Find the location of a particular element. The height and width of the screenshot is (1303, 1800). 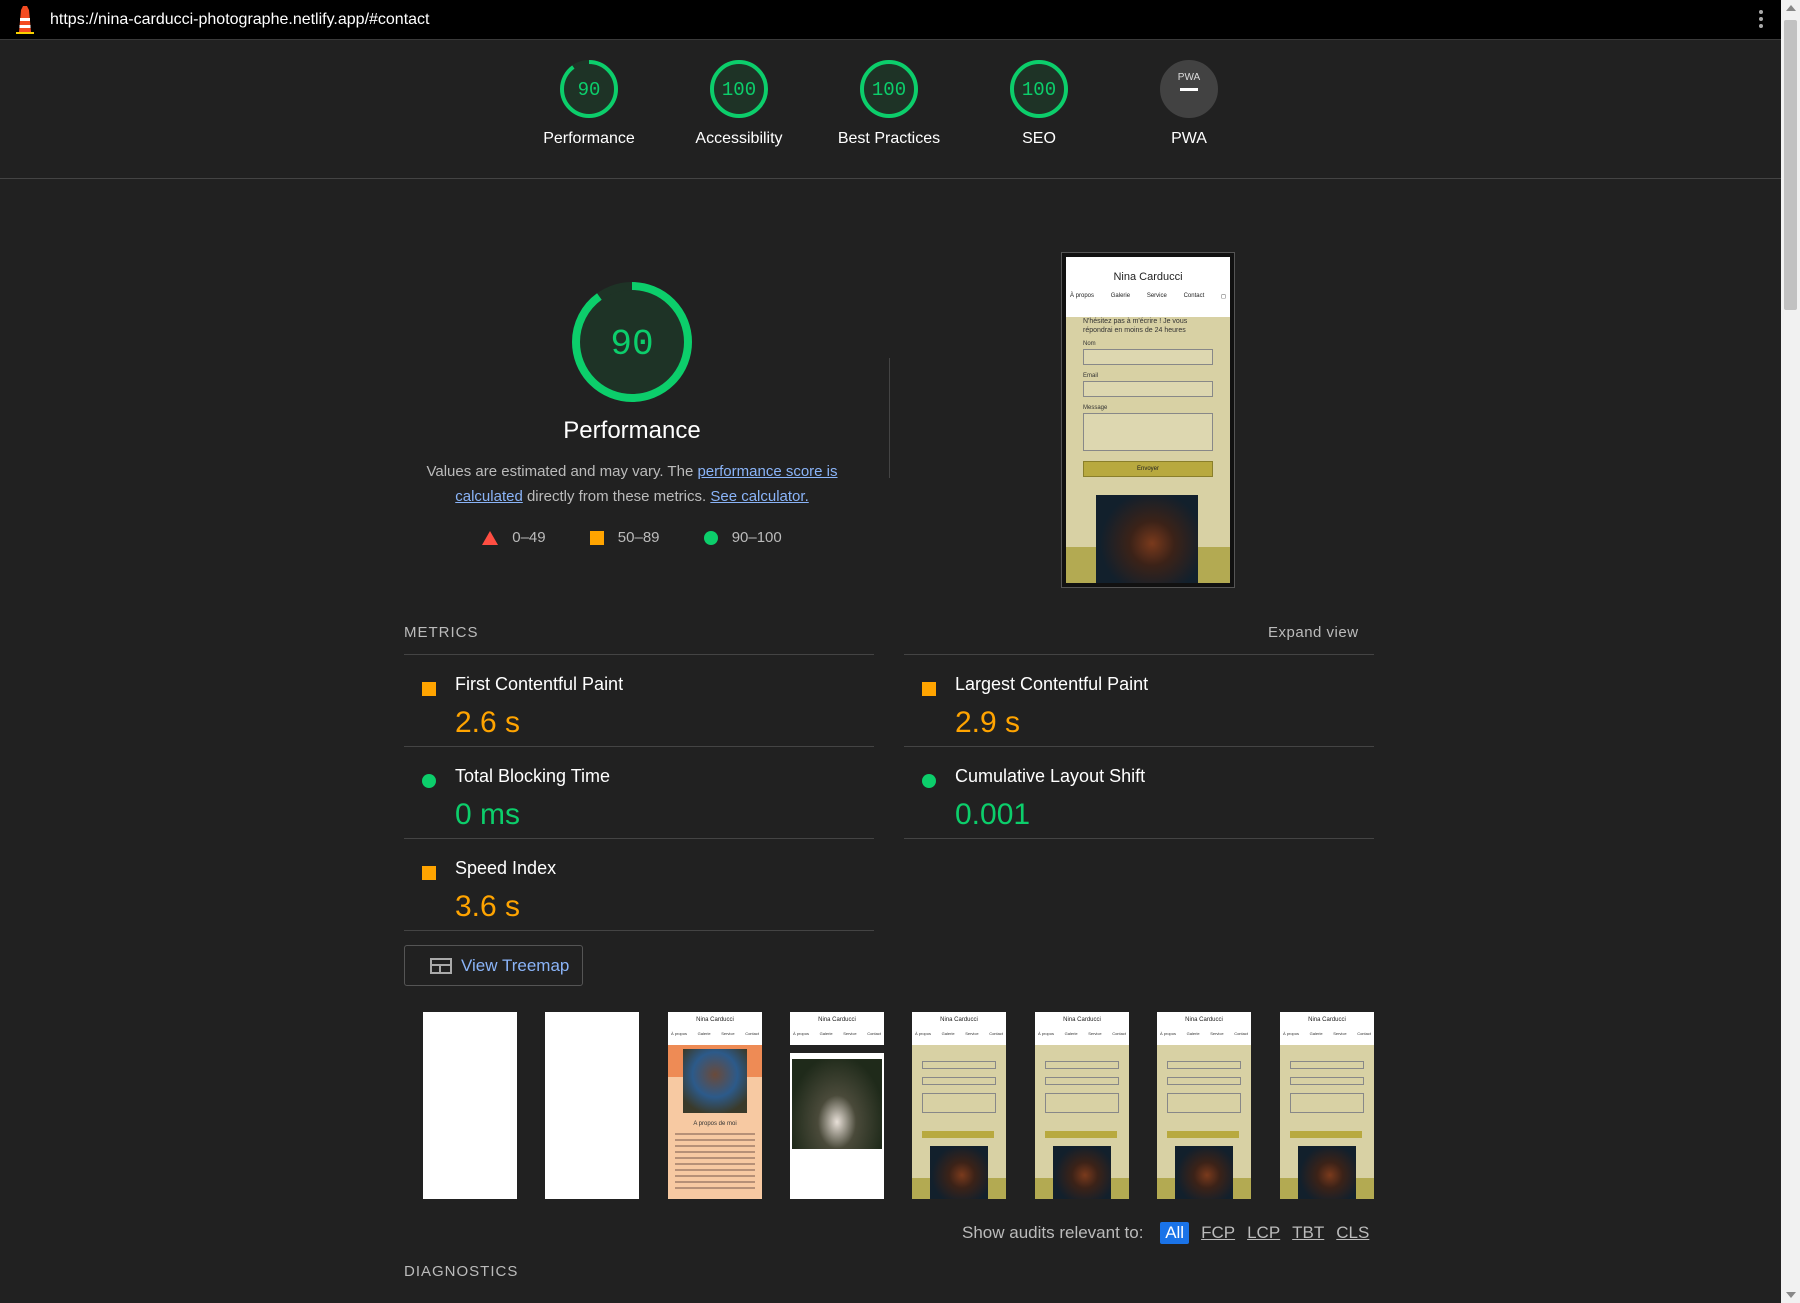

scroll-thumb is located at coordinates (1790, 165).